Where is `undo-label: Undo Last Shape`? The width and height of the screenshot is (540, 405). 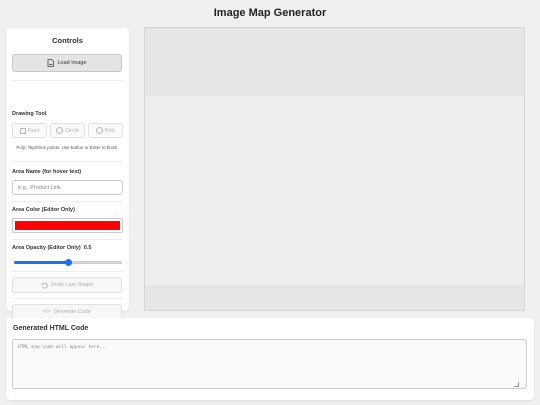 undo-label: Undo Last Shape is located at coordinates (72, 285).